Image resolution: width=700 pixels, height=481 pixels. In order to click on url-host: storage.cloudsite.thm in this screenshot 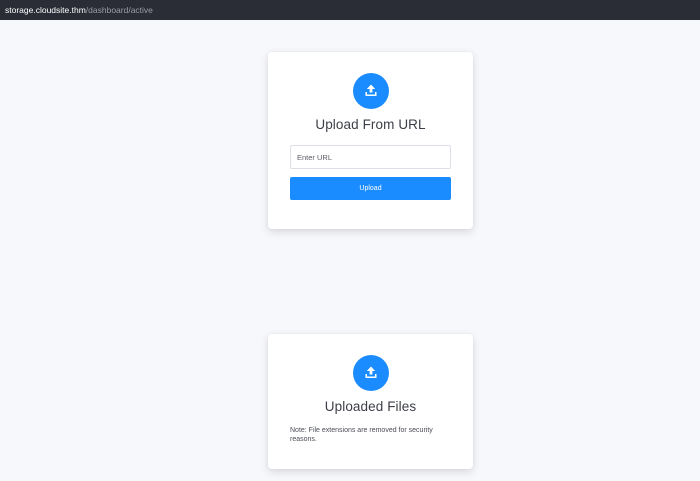, I will do `click(45, 10)`.